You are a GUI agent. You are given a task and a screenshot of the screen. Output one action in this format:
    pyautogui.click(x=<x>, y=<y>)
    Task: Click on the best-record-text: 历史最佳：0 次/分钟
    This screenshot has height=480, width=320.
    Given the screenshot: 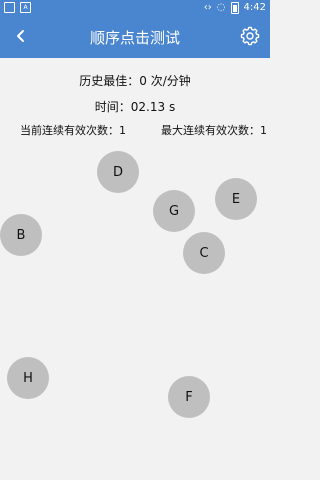 What is the action you would take?
    pyautogui.click(x=135, y=81)
    